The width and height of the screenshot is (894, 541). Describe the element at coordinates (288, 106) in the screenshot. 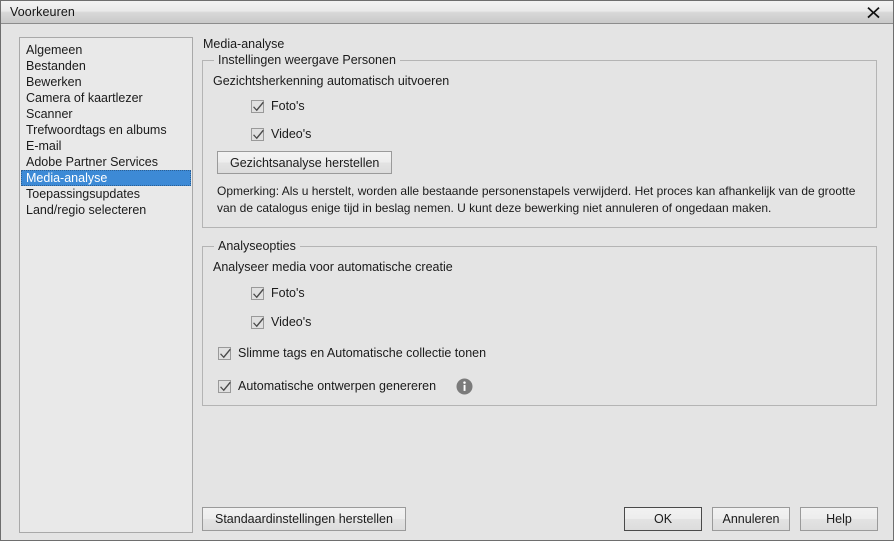

I see `checkbox-face-photos-label: Foto's` at that location.